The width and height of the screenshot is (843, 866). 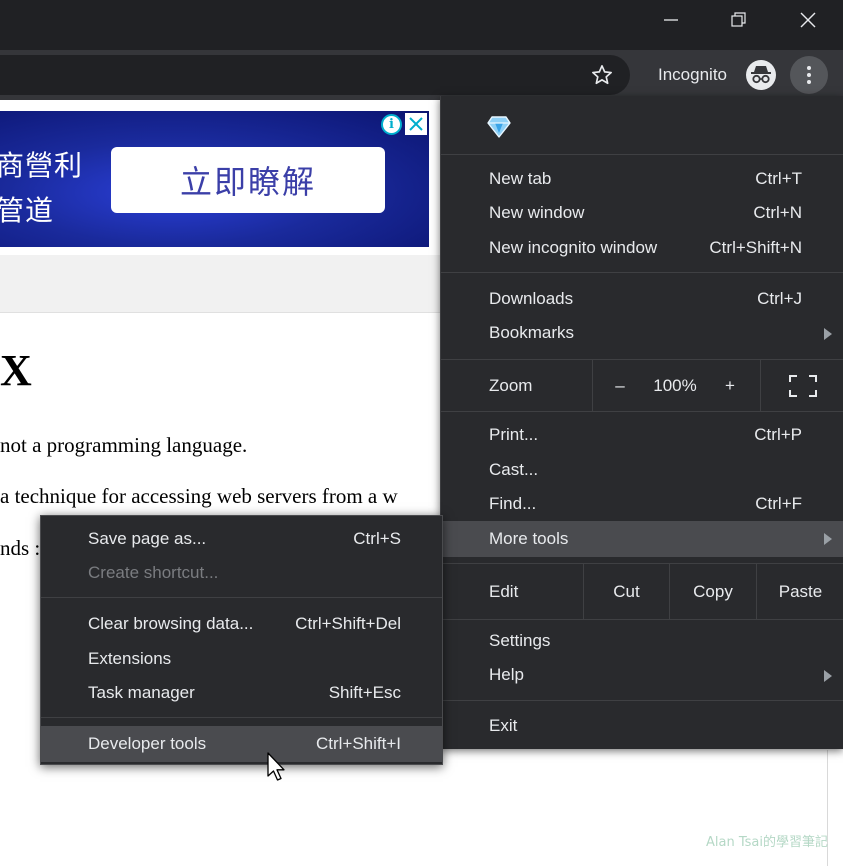 I want to click on minimize-icon, so click(x=671, y=20).